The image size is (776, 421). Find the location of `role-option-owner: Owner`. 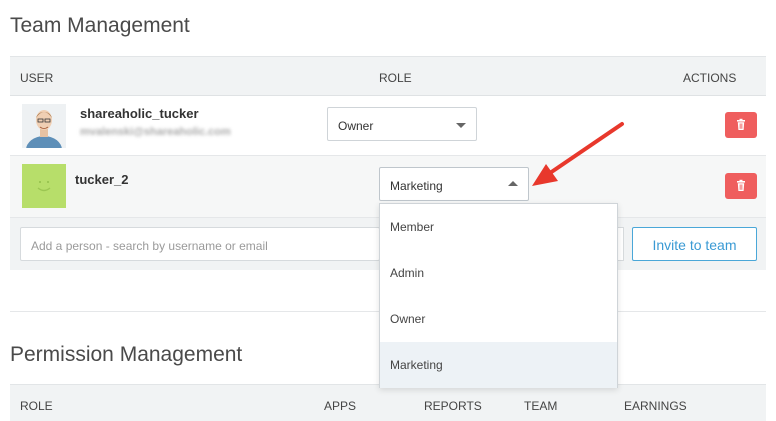

role-option-owner: Owner is located at coordinates (498, 319).